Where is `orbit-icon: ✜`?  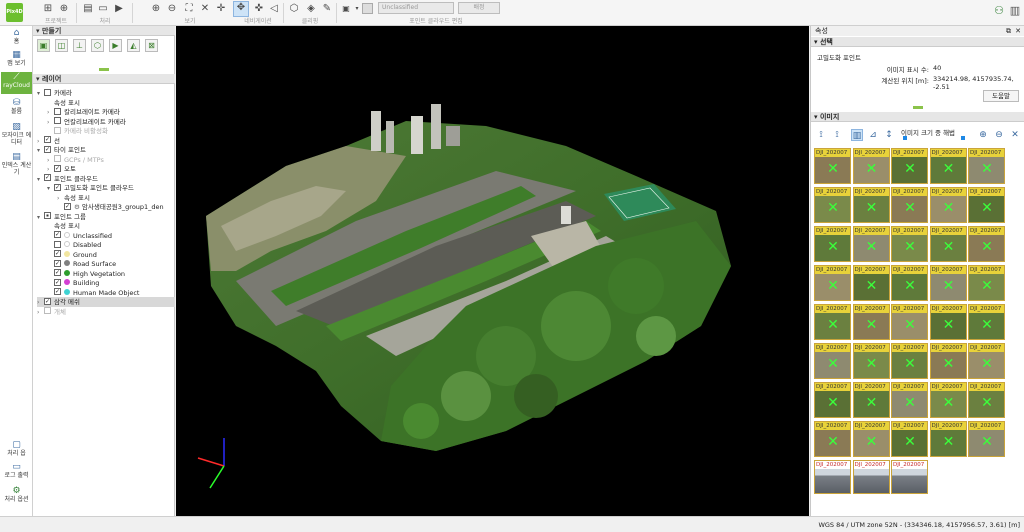
orbit-icon: ✜ is located at coordinates (259, 9).